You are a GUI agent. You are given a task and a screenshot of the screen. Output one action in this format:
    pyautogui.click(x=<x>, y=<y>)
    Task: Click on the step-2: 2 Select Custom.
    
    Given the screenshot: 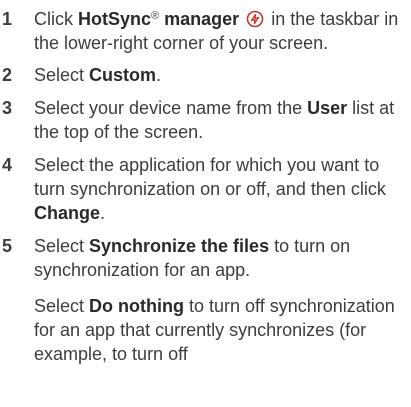 What is the action you would take?
    pyautogui.click(x=205, y=75)
    